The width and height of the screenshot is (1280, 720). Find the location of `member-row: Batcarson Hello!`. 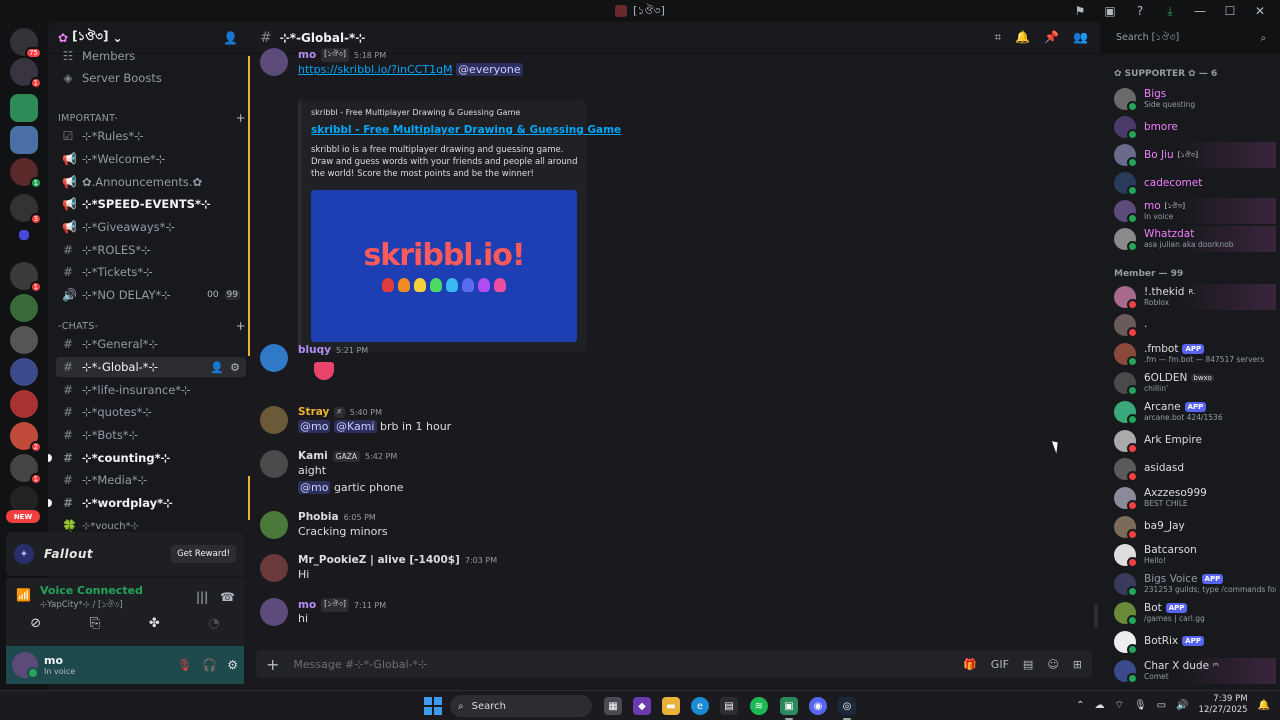

member-row: Batcarson Hello! is located at coordinates (1194, 555).